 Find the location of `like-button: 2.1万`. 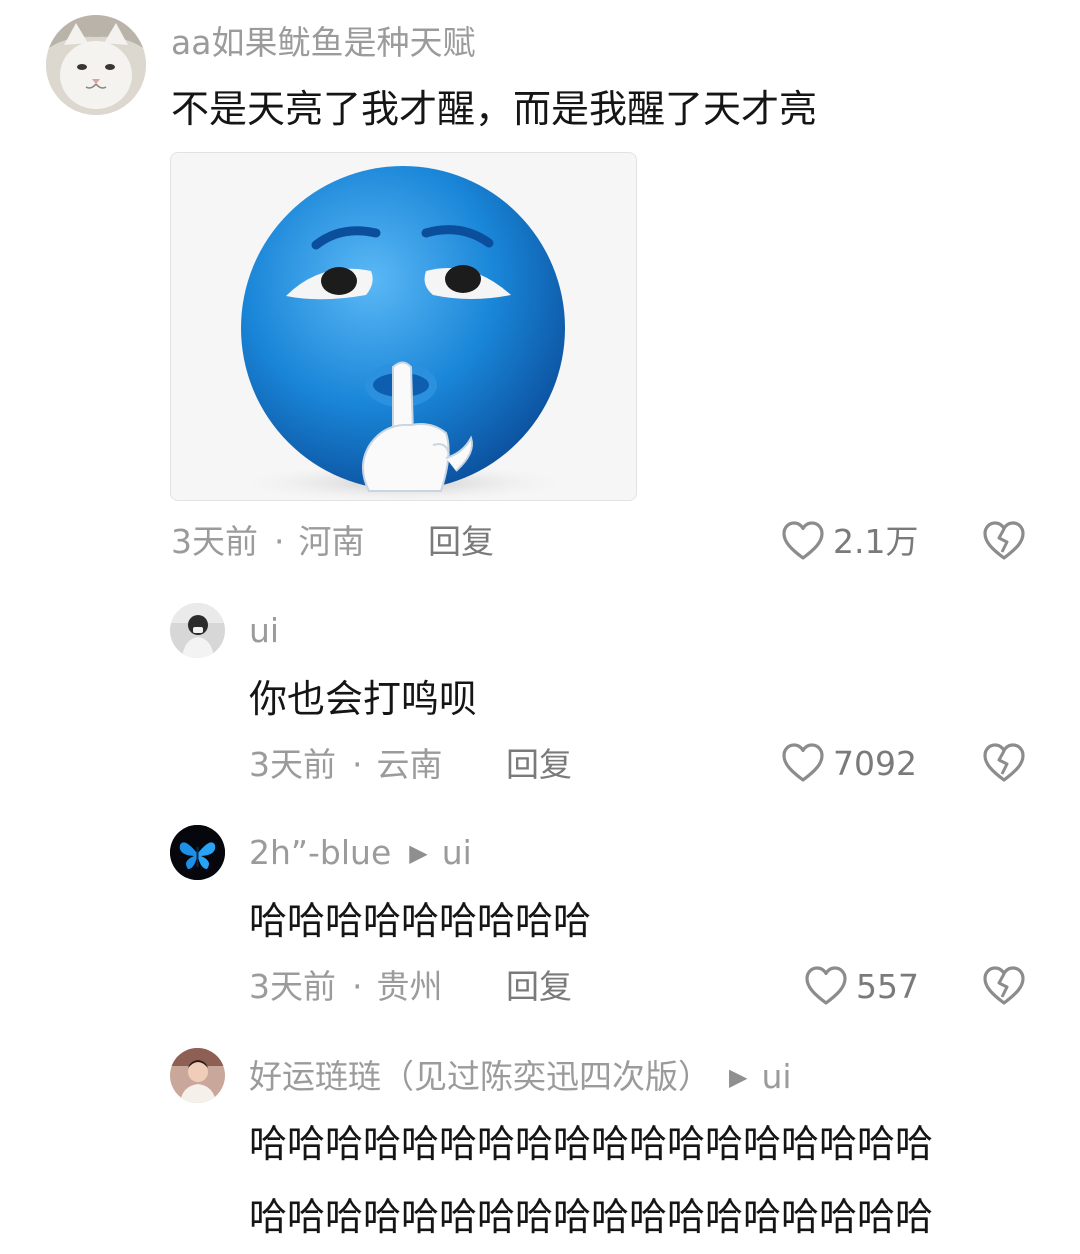

like-button: 2.1万 is located at coordinates (849, 541).